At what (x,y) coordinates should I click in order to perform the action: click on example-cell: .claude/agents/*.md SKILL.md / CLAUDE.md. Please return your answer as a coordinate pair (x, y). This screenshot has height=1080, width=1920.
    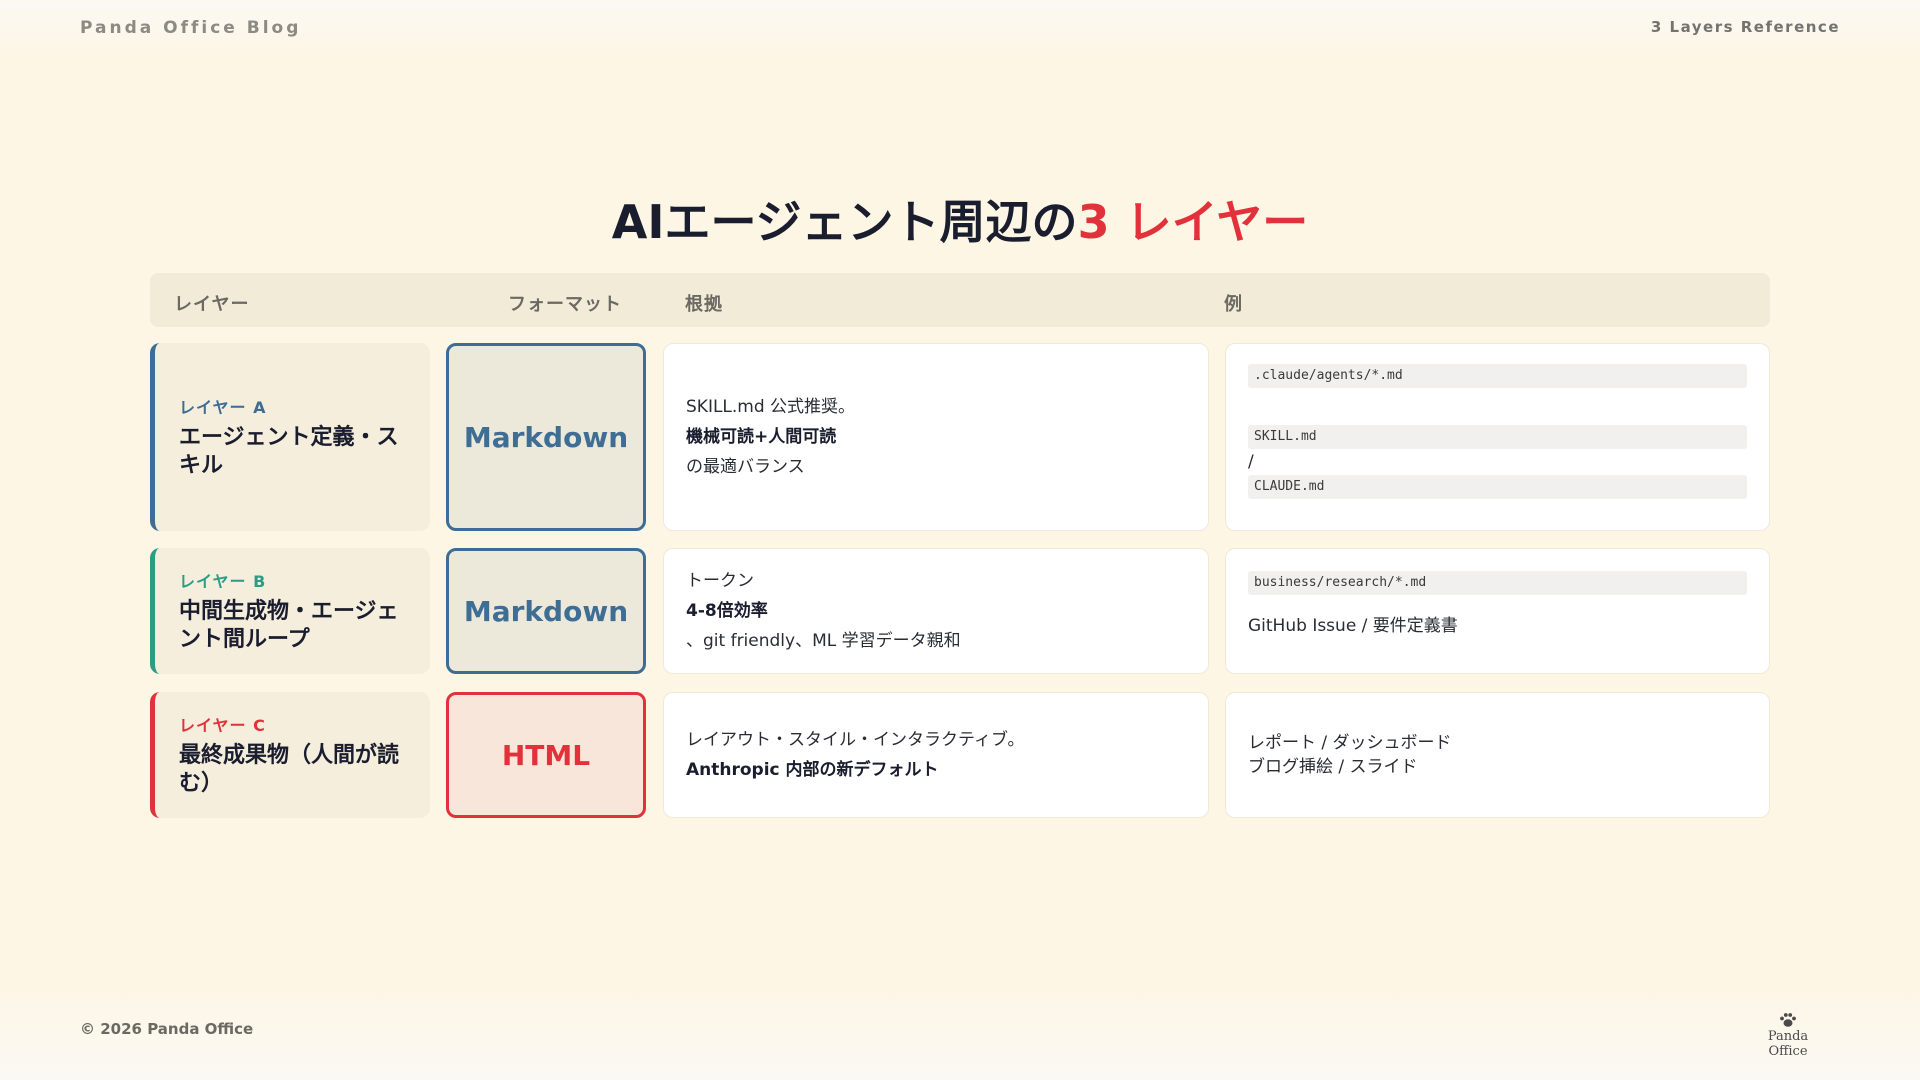
    Looking at the image, I should click on (1497, 437).